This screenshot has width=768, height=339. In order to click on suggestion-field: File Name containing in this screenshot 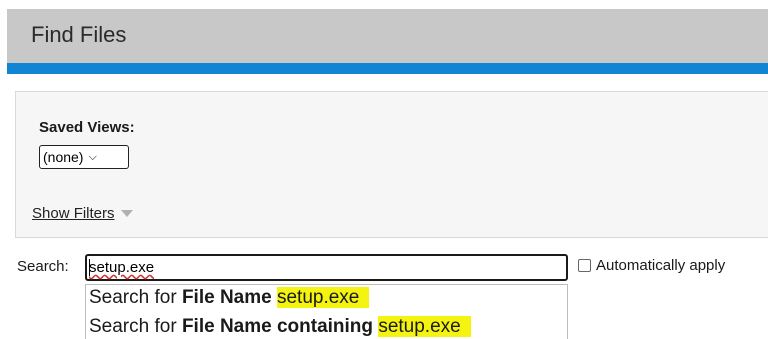, I will do `click(277, 326)`.